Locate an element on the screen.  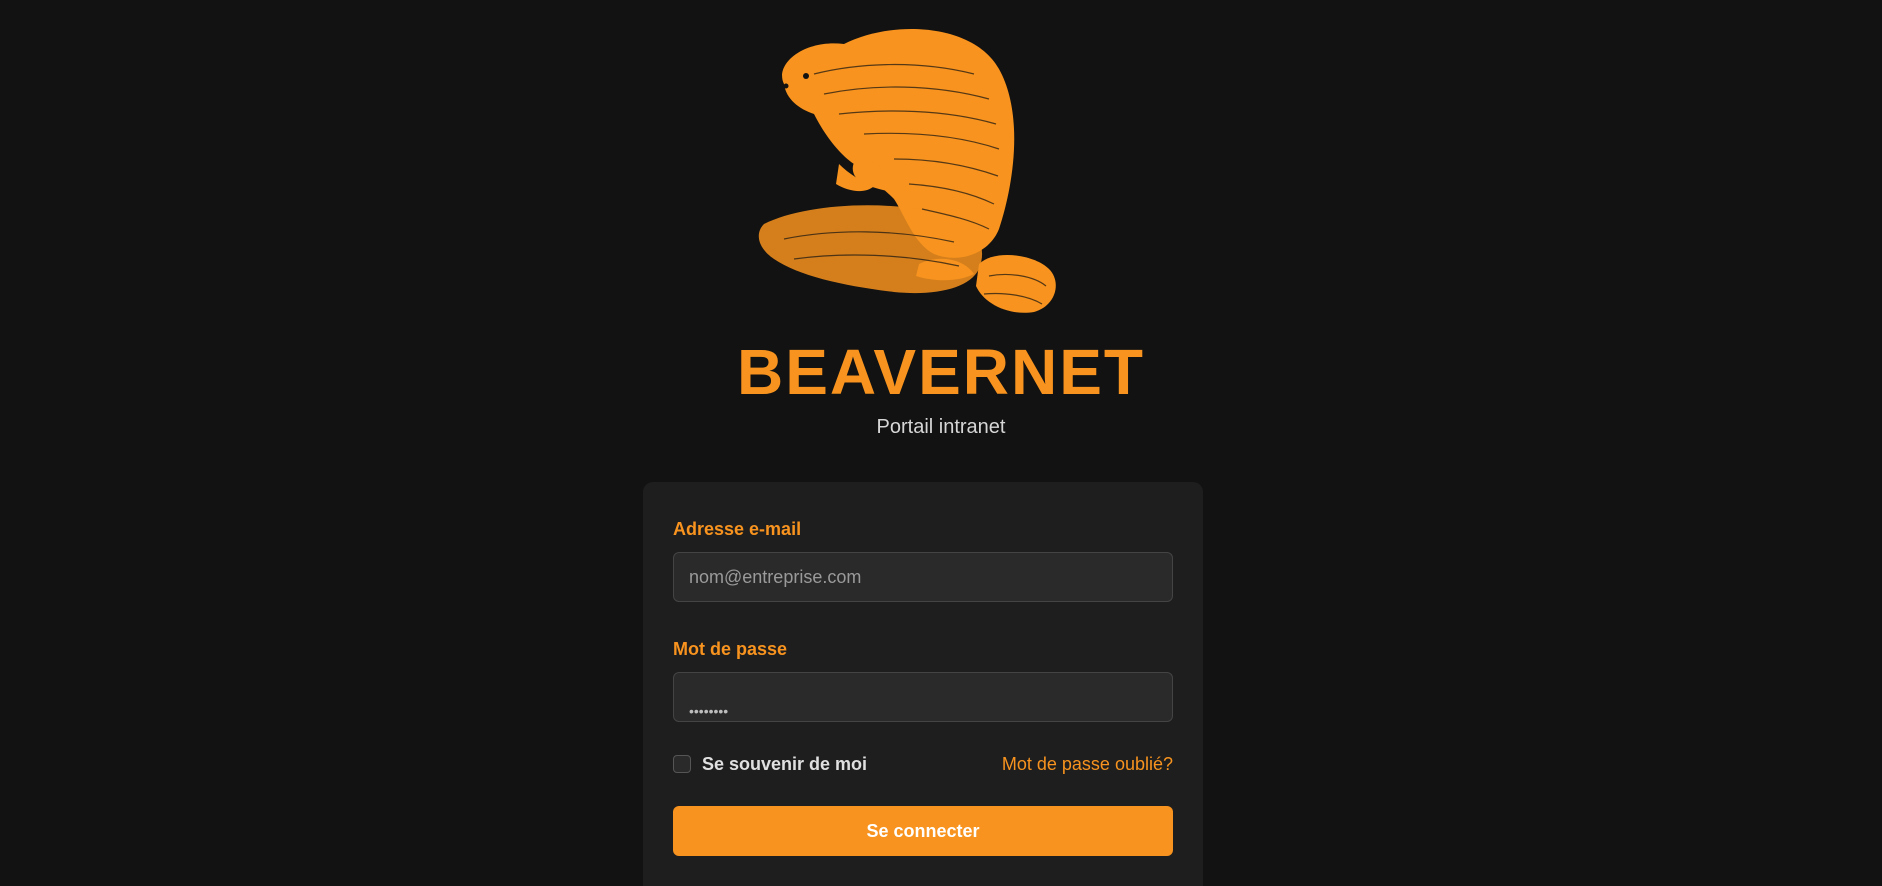
remember-me-checkbox is located at coordinates (682, 764).